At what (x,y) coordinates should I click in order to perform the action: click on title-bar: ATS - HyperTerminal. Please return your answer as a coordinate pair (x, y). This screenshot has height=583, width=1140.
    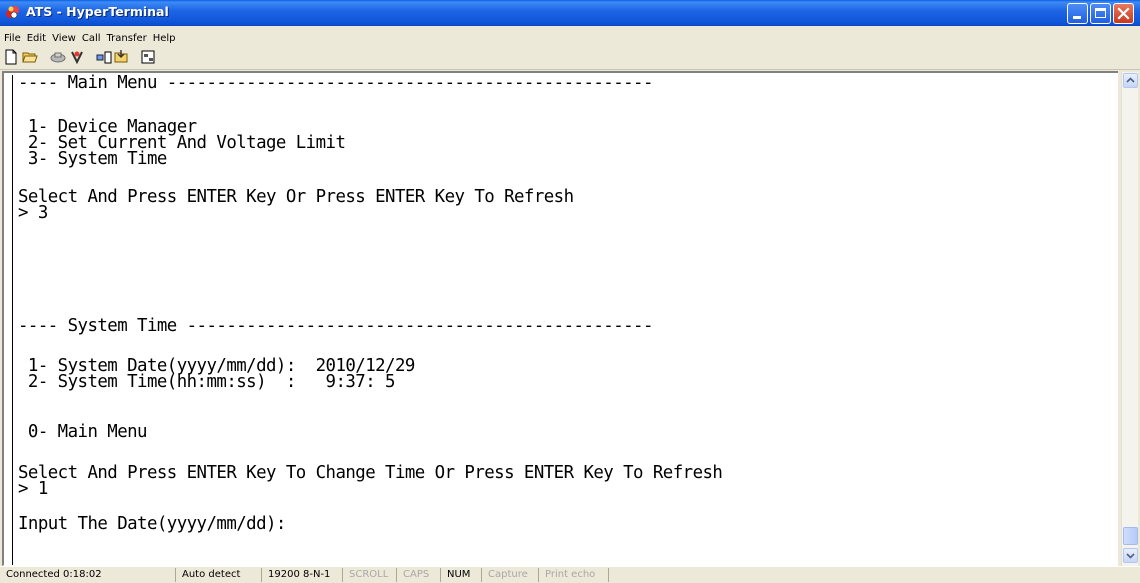
    Looking at the image, I should click on (570, 13).